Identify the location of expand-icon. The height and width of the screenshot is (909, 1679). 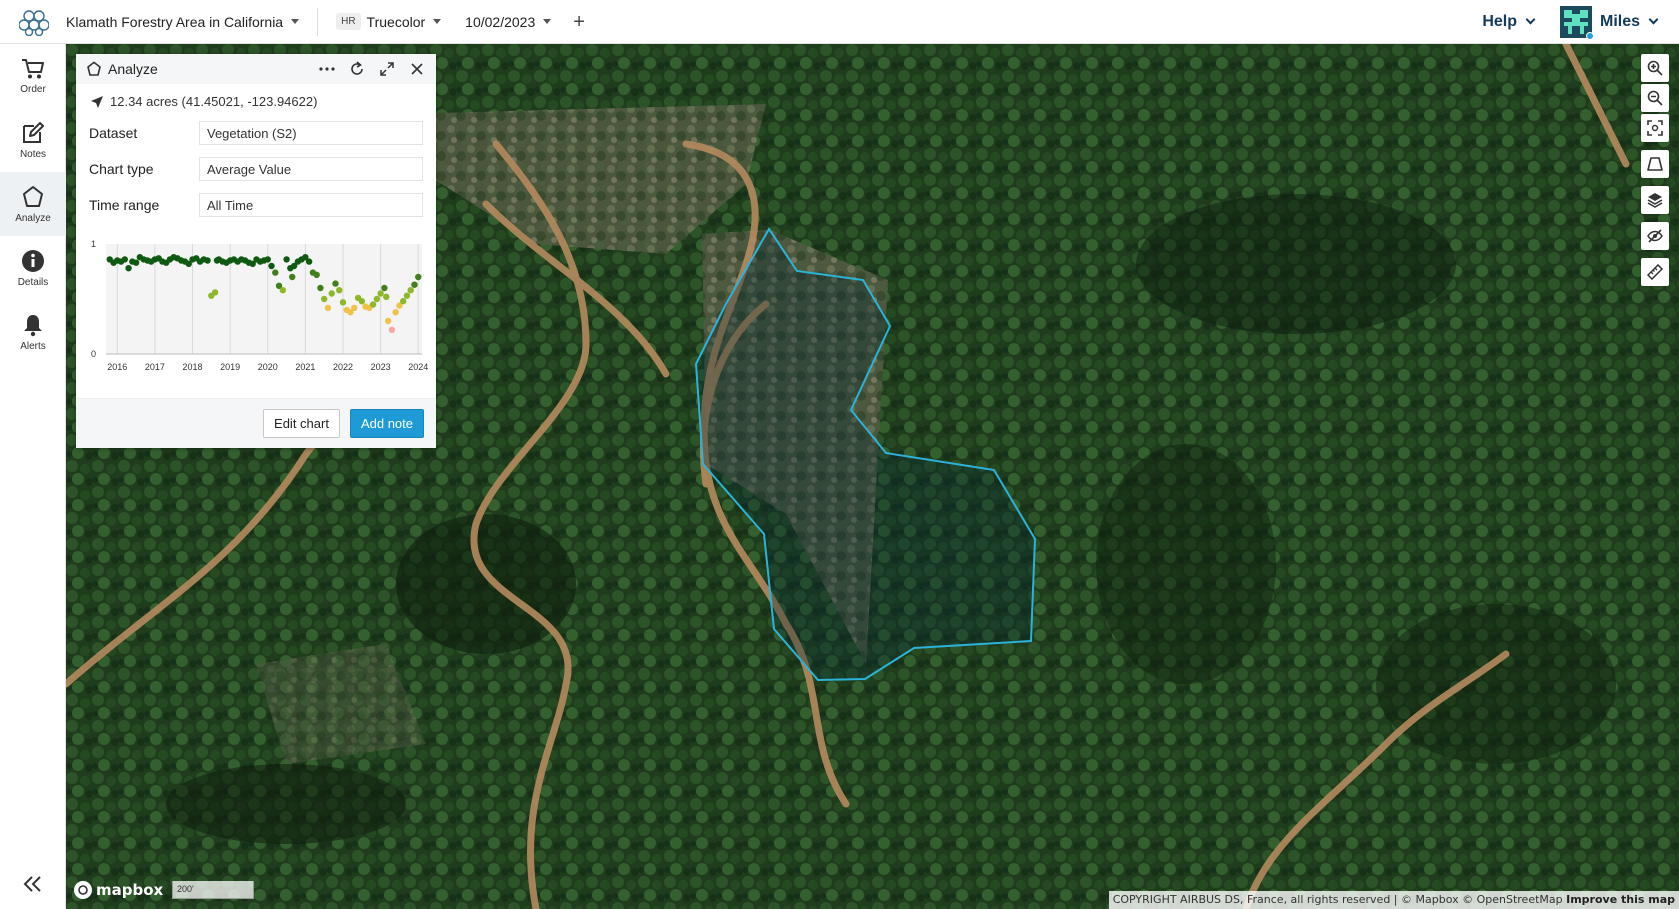
(387, 69).